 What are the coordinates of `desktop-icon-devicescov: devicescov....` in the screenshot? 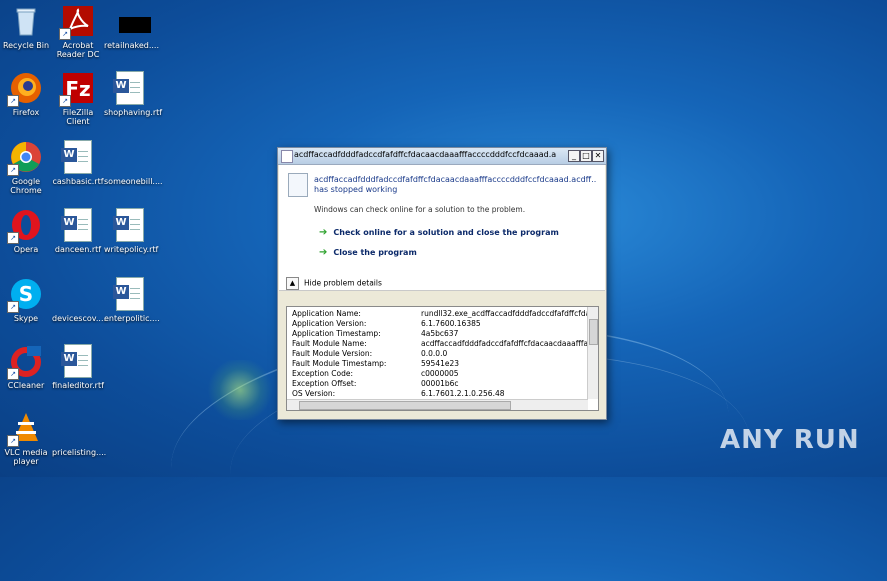 It's located at (79, 300).